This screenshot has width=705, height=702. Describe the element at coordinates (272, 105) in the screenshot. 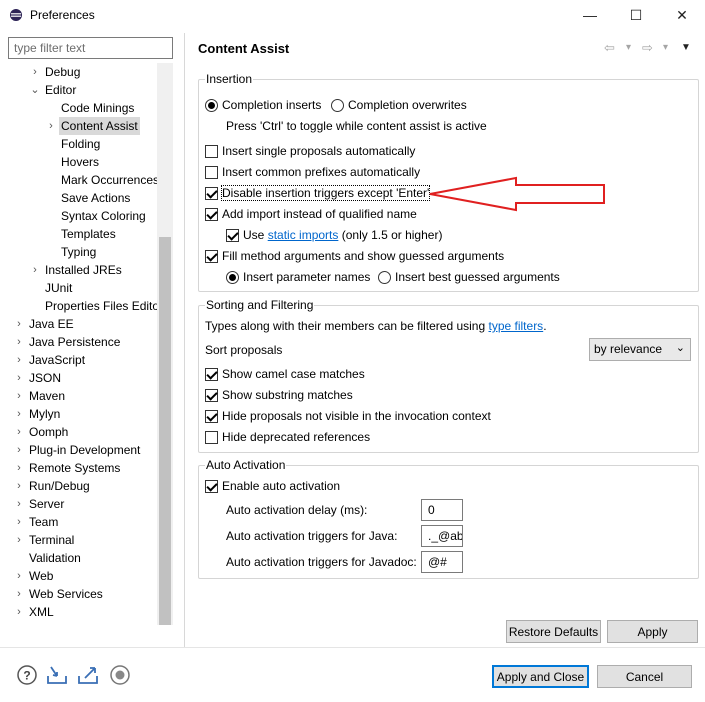

I see `completion-inserts-label: Completion inserts` at that location.